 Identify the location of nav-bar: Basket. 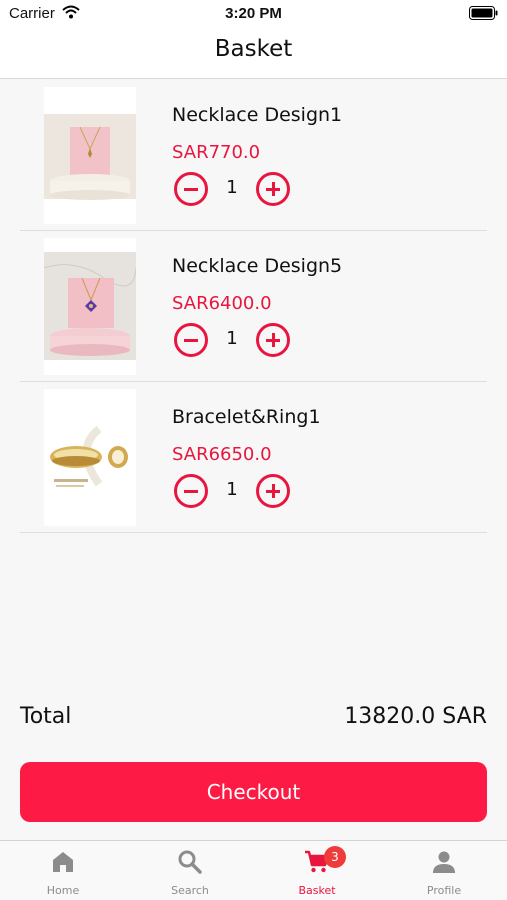
(253, 53).